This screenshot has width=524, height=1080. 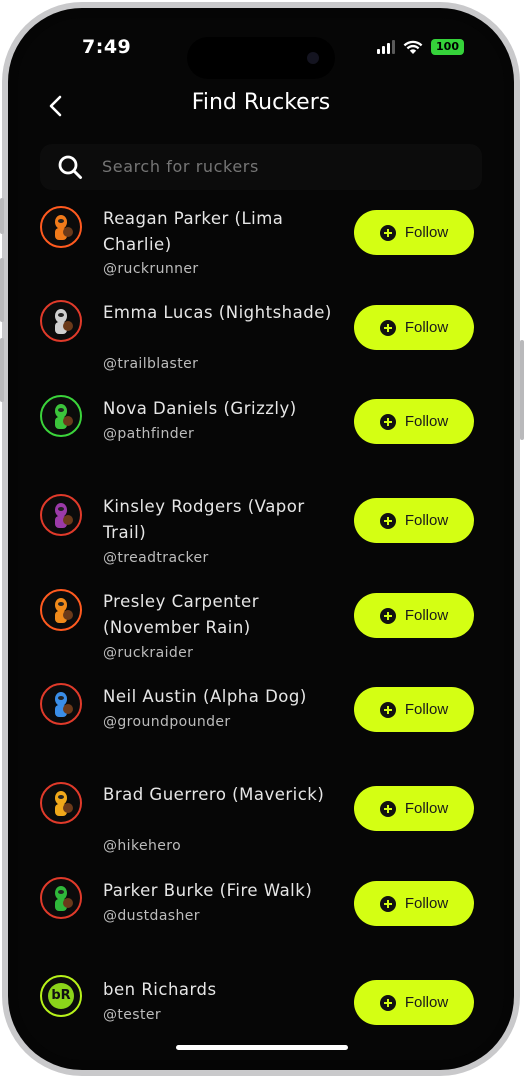 I want to click on user-handle: @trailblaster, so click(x=151, y=364).